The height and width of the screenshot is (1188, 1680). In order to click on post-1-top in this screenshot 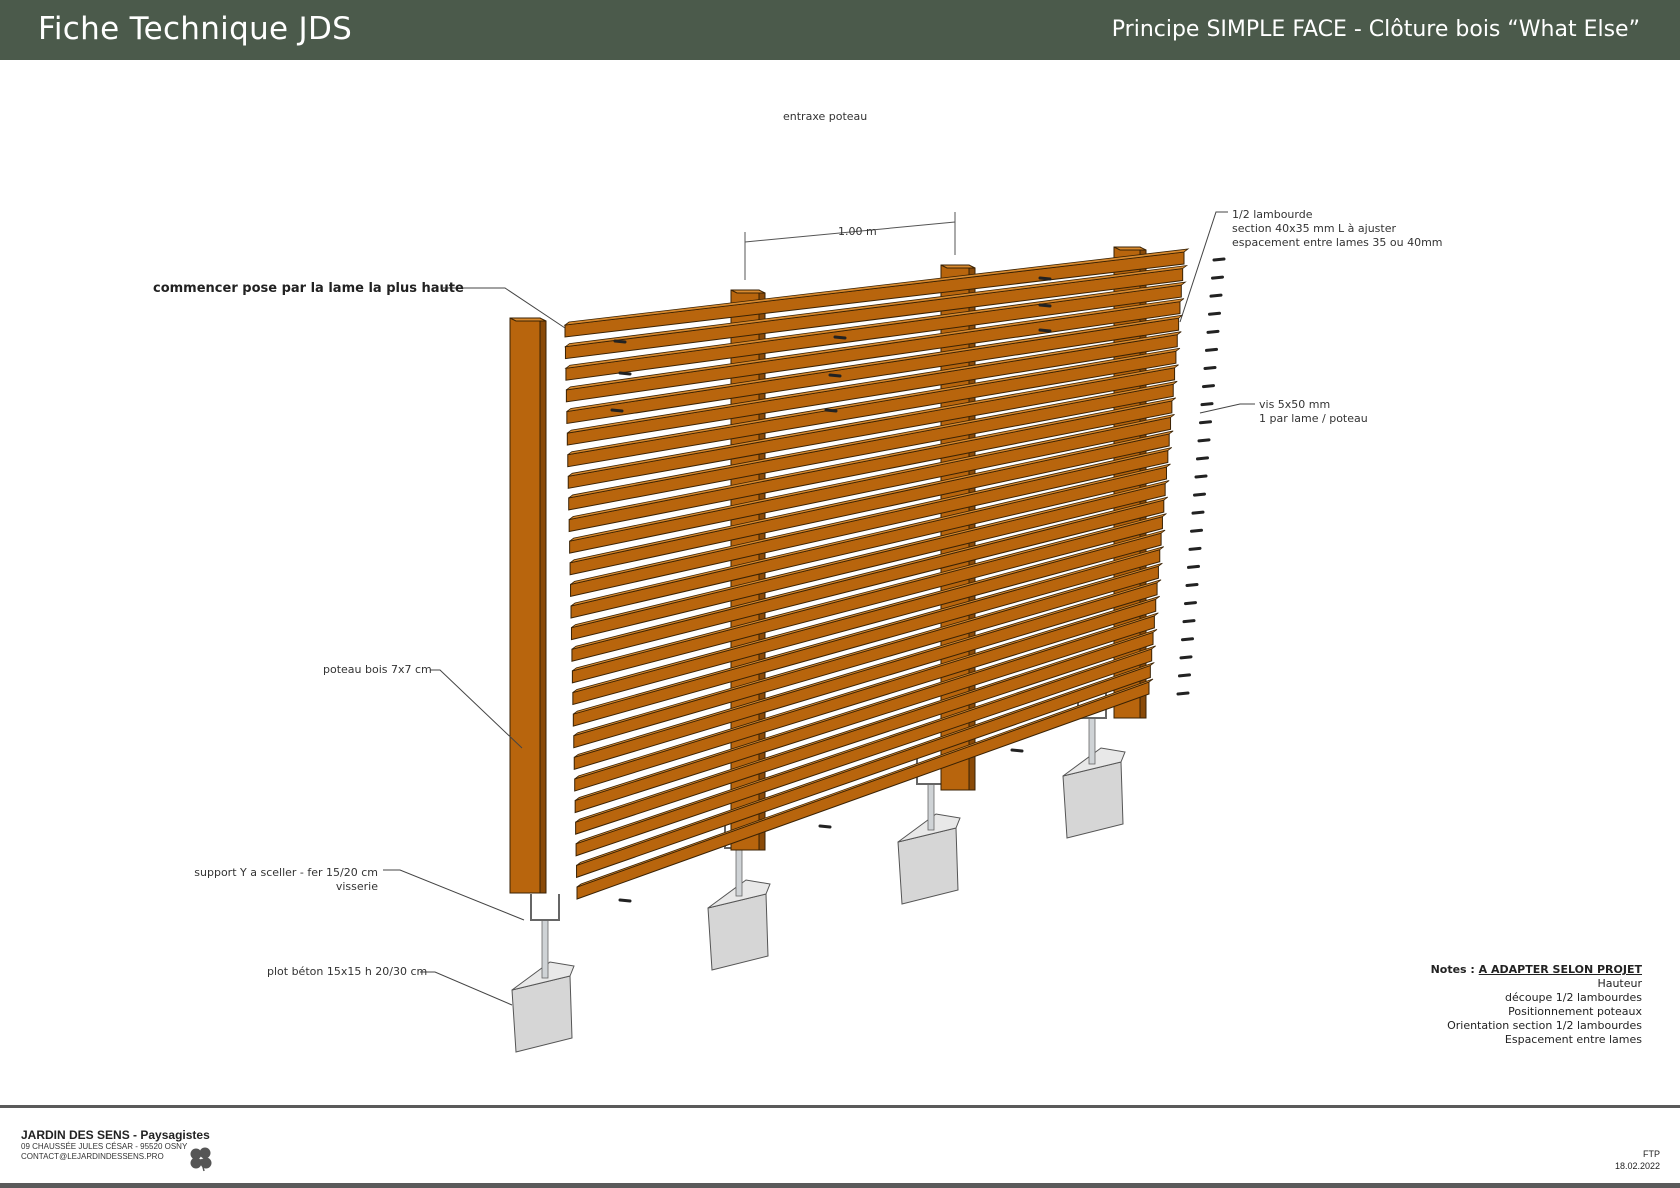, I will do `click(528, 319)`.